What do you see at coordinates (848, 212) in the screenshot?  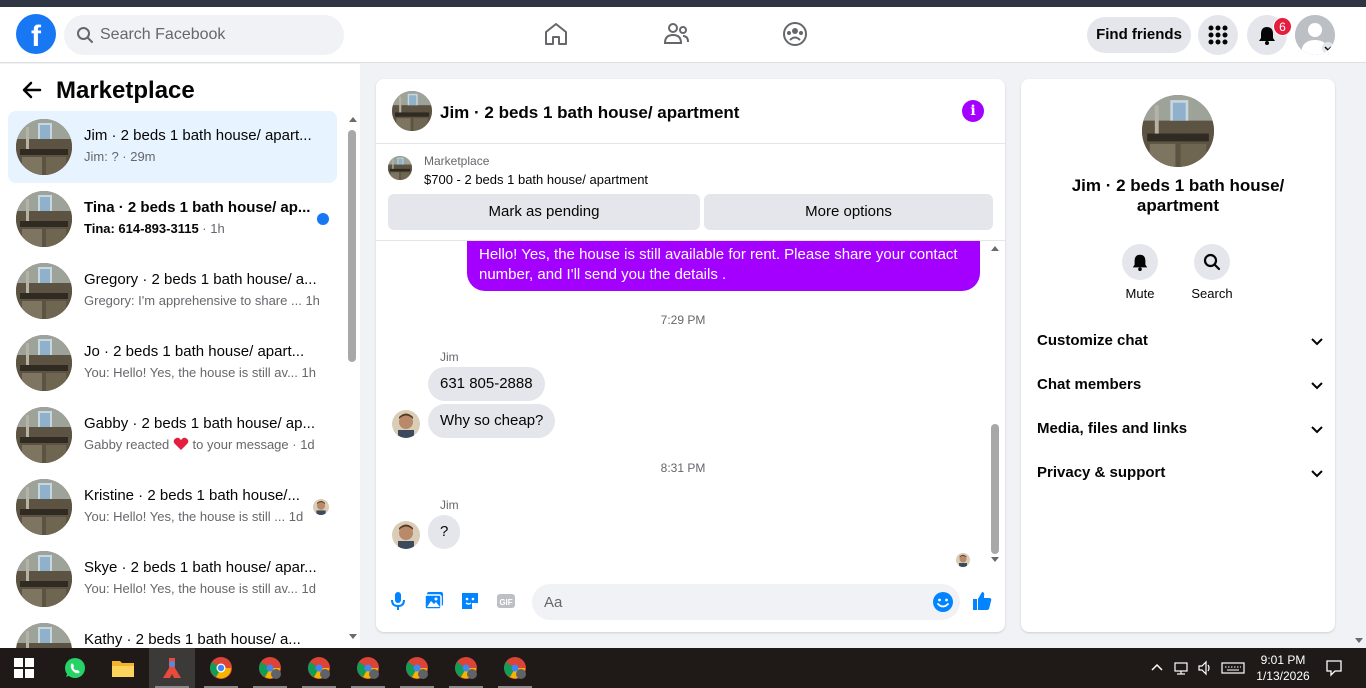 I see `more-options-button: More options` at bounding box center [848, 212].